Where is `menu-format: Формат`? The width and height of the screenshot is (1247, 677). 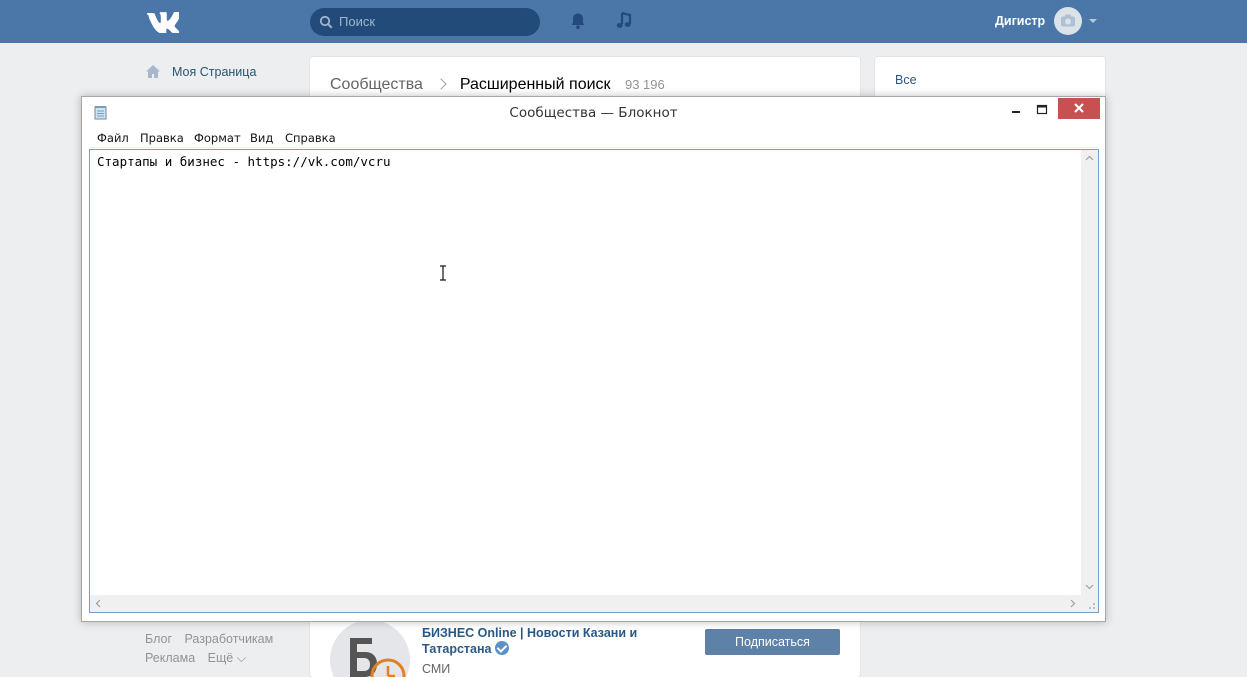
menu-format: Формат is located at coordinates (217, 138).